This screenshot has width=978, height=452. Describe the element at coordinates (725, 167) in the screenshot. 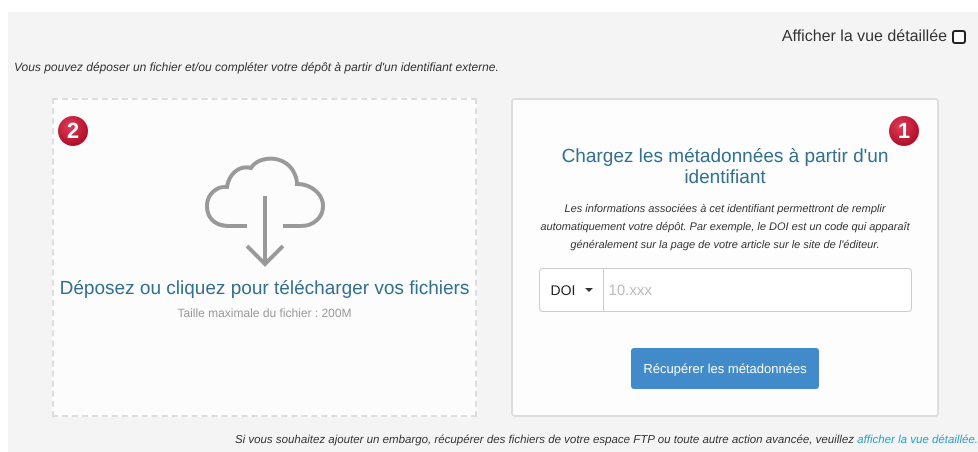

I see `metadata-title: Chargez les métadonnées à partir d'un identifiant` at that location.